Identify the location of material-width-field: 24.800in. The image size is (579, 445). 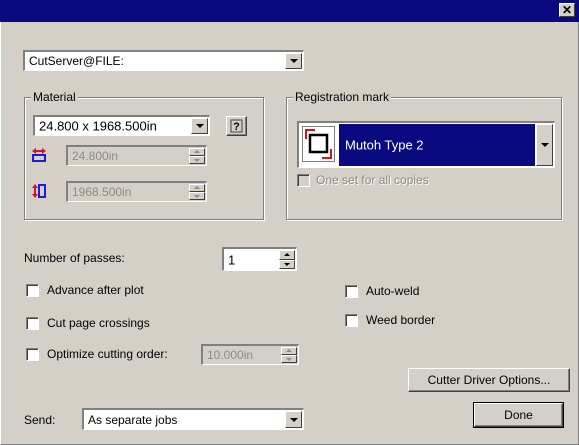
(136, 155).